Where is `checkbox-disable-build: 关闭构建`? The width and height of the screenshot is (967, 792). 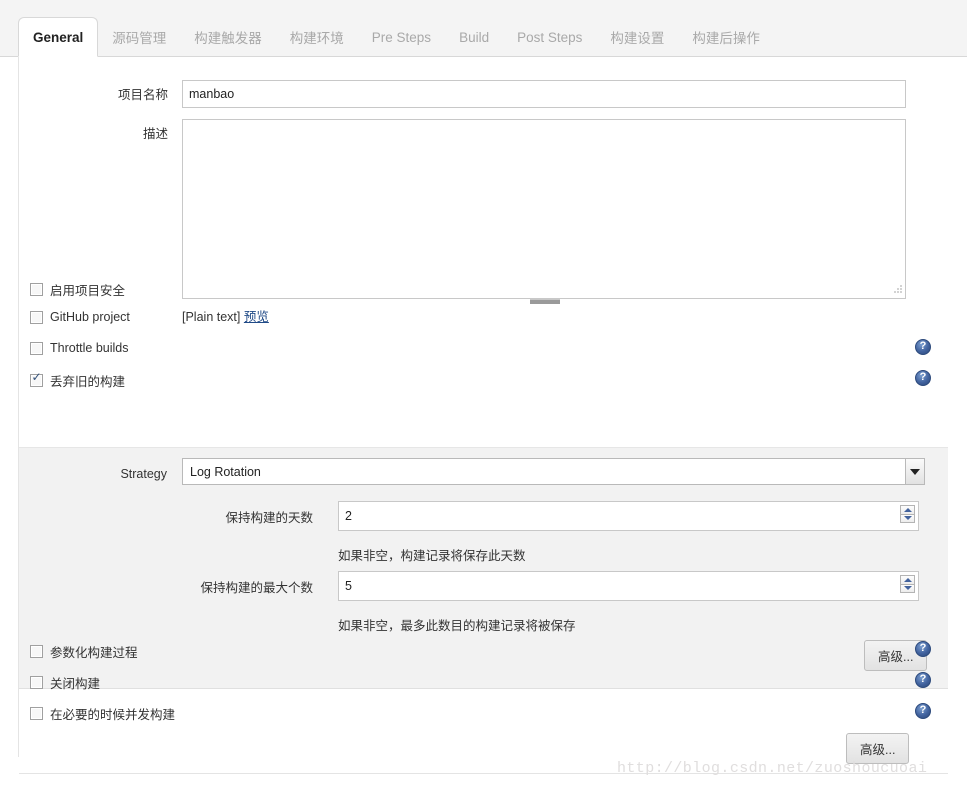 checkbox-disable-build: 关闭构建 is located at coordinates (65, 682).